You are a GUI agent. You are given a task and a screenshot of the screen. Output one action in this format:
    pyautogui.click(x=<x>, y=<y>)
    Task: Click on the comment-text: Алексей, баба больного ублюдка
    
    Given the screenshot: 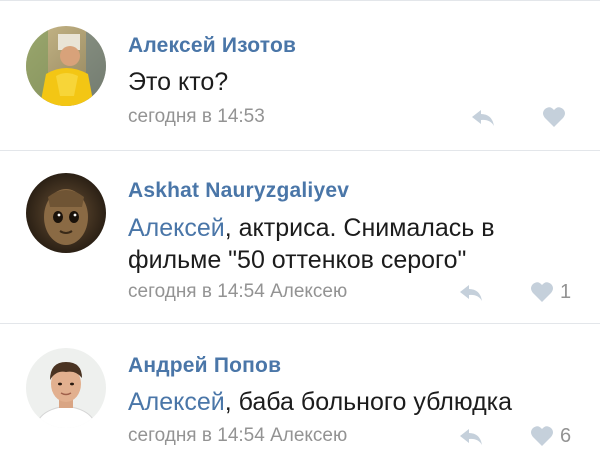 What is the action you would take?
    pyautogui.click(x=320, y=402)
    